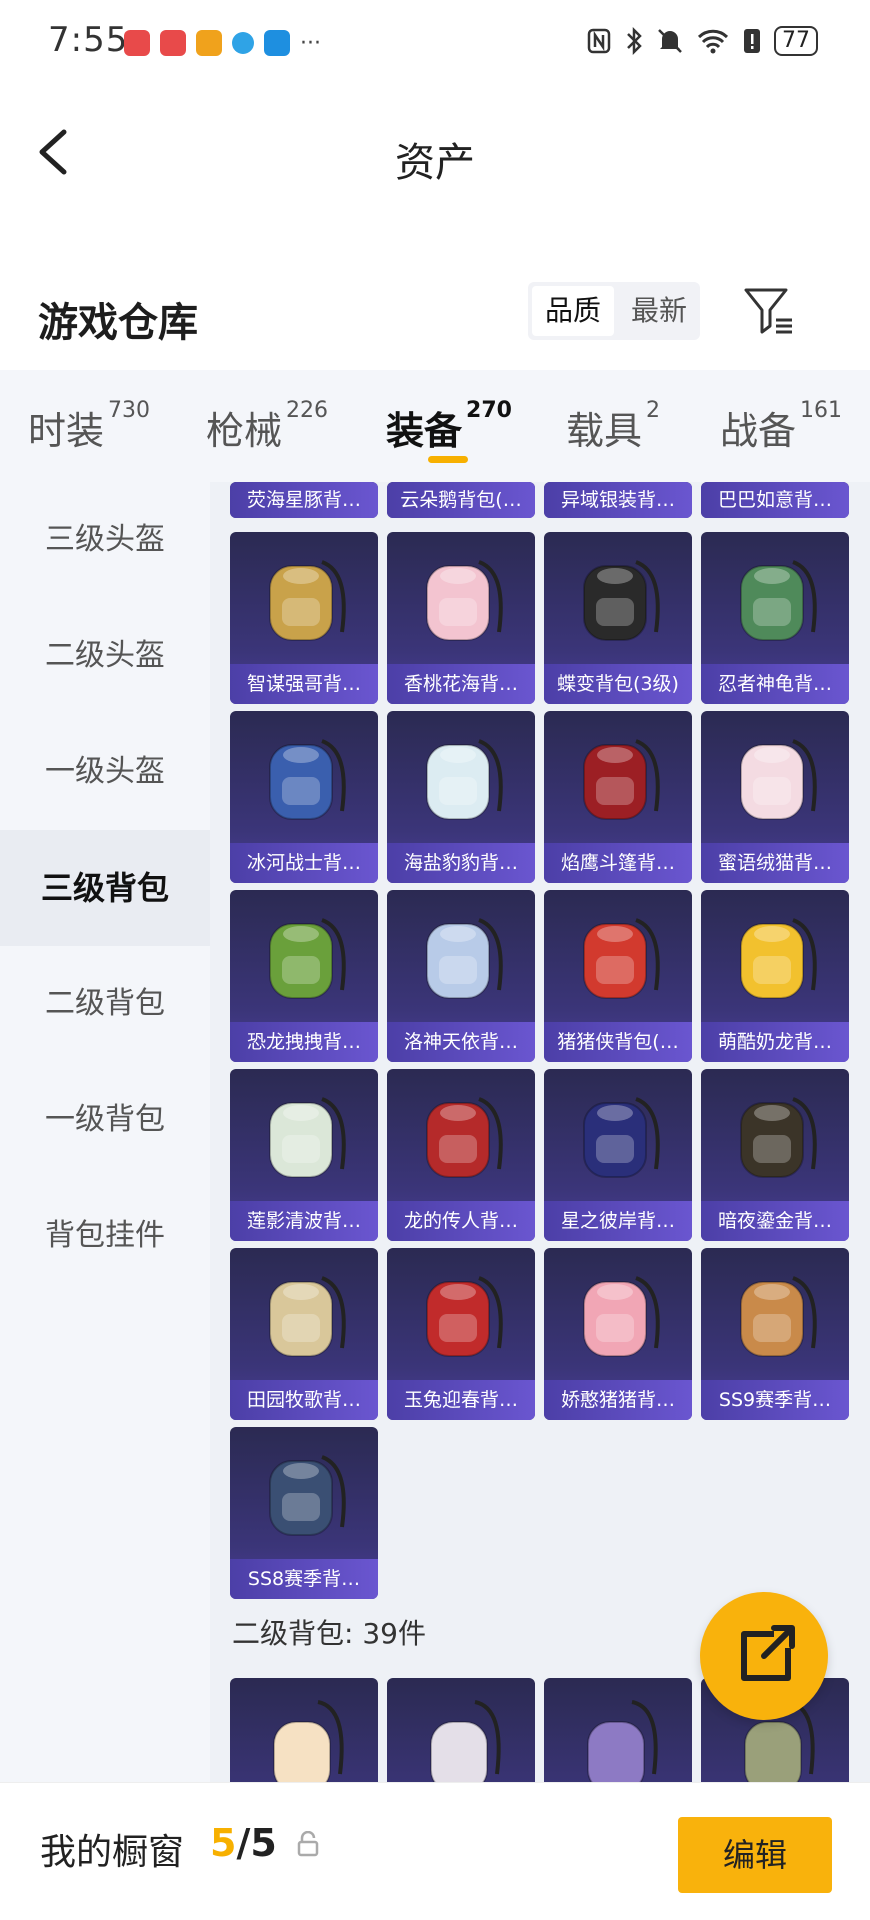  I want to click on item-name: 蝶变背包(3级), so click(618, 684).